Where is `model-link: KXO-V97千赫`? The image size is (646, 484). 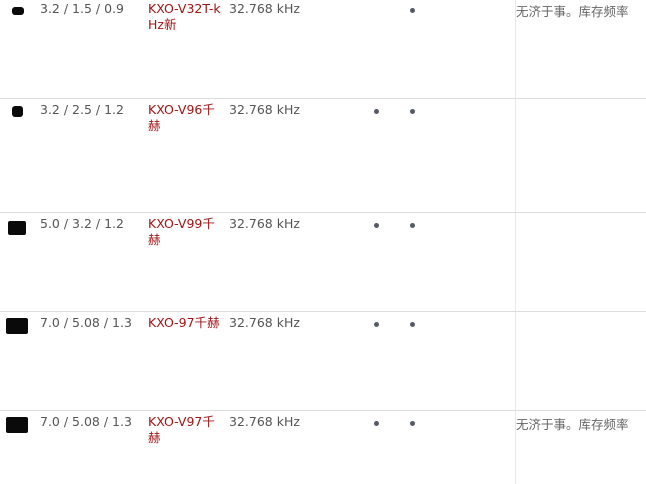 model-link: KXO-V97千赫 is located at coordinates (181, 429).